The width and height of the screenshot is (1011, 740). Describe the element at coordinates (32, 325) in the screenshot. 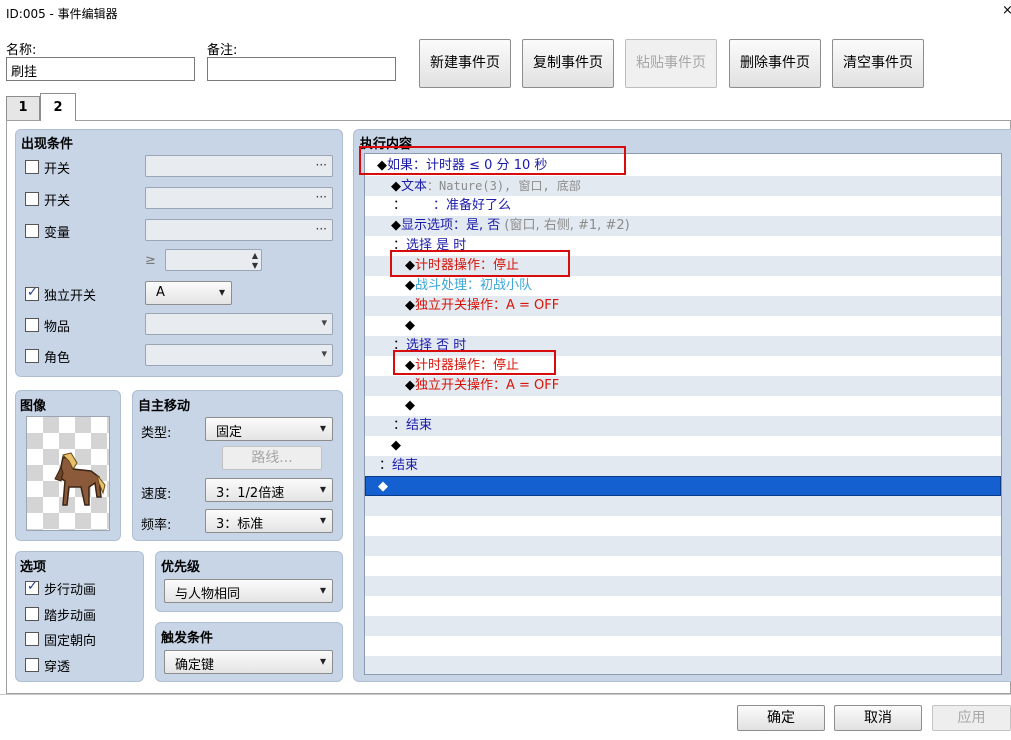

I see `item-checkbox` at that location.